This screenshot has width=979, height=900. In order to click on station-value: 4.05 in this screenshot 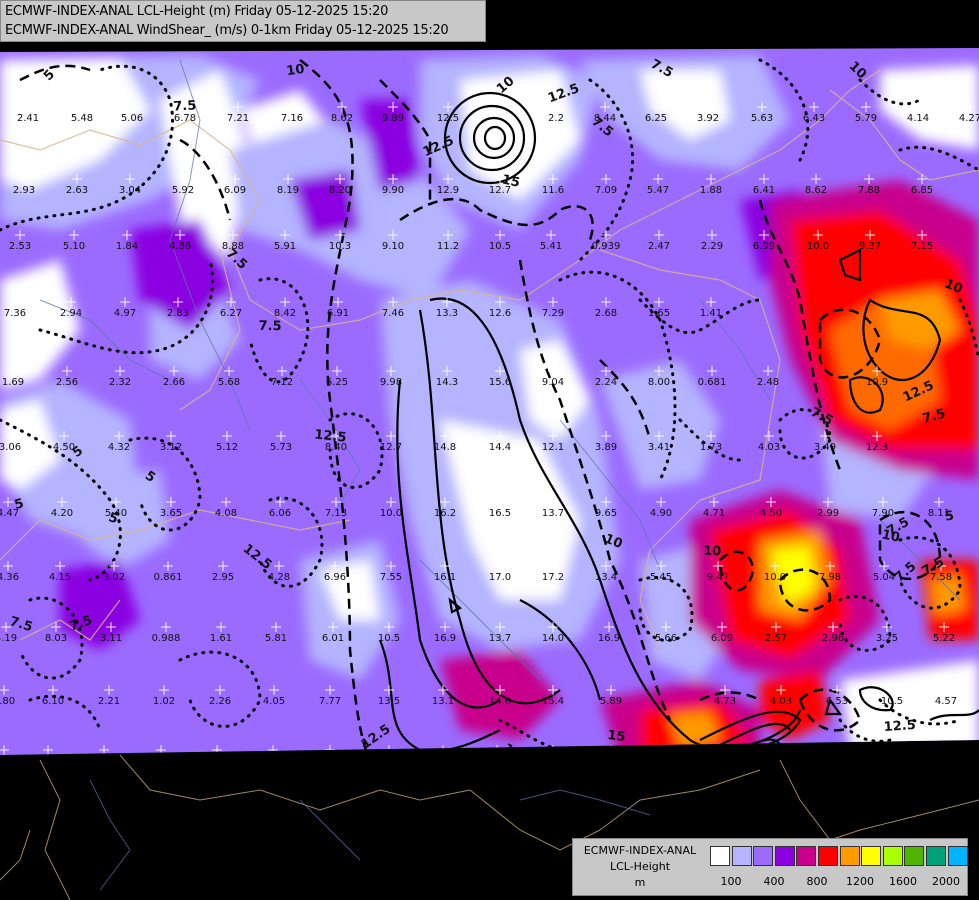, I will do `click(274, 701)`.